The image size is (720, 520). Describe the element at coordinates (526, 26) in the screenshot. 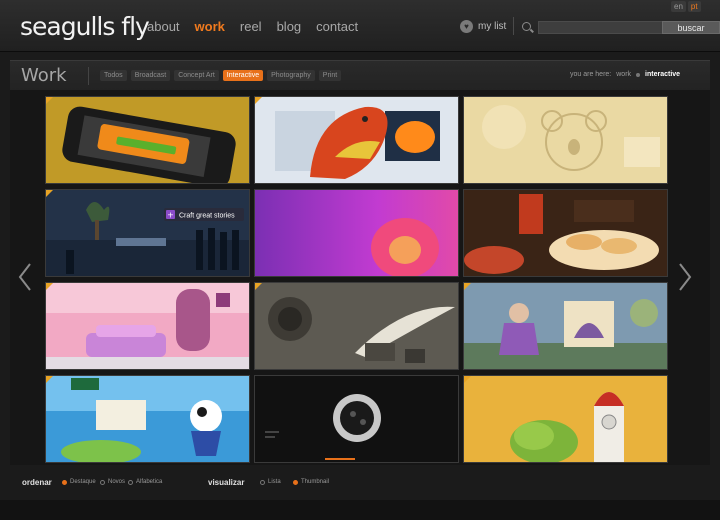

I see `search-icon` at that location.